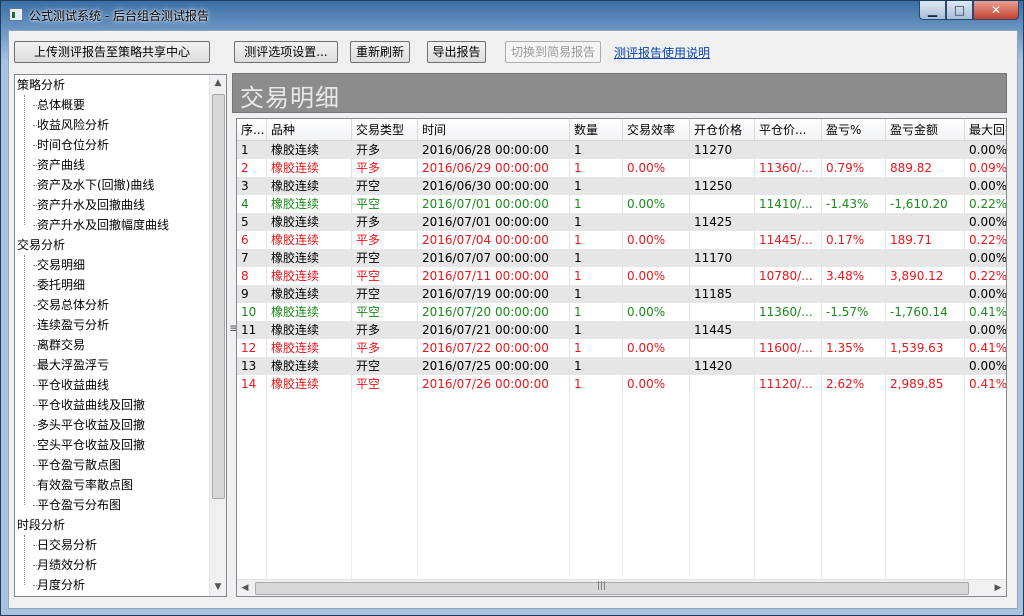 The height and width of the screenshot is (616, 1024). I want to click on scroll-right-icon: ▶, so click(998, 588).